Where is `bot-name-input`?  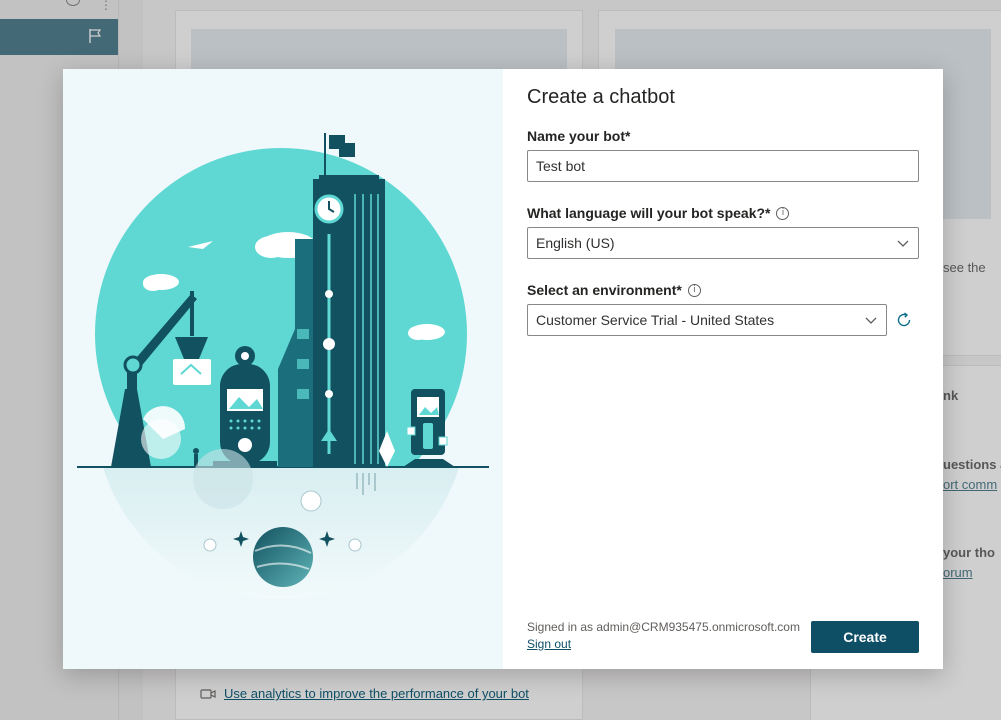 bot-name-input is located at coordinates (723, 166).